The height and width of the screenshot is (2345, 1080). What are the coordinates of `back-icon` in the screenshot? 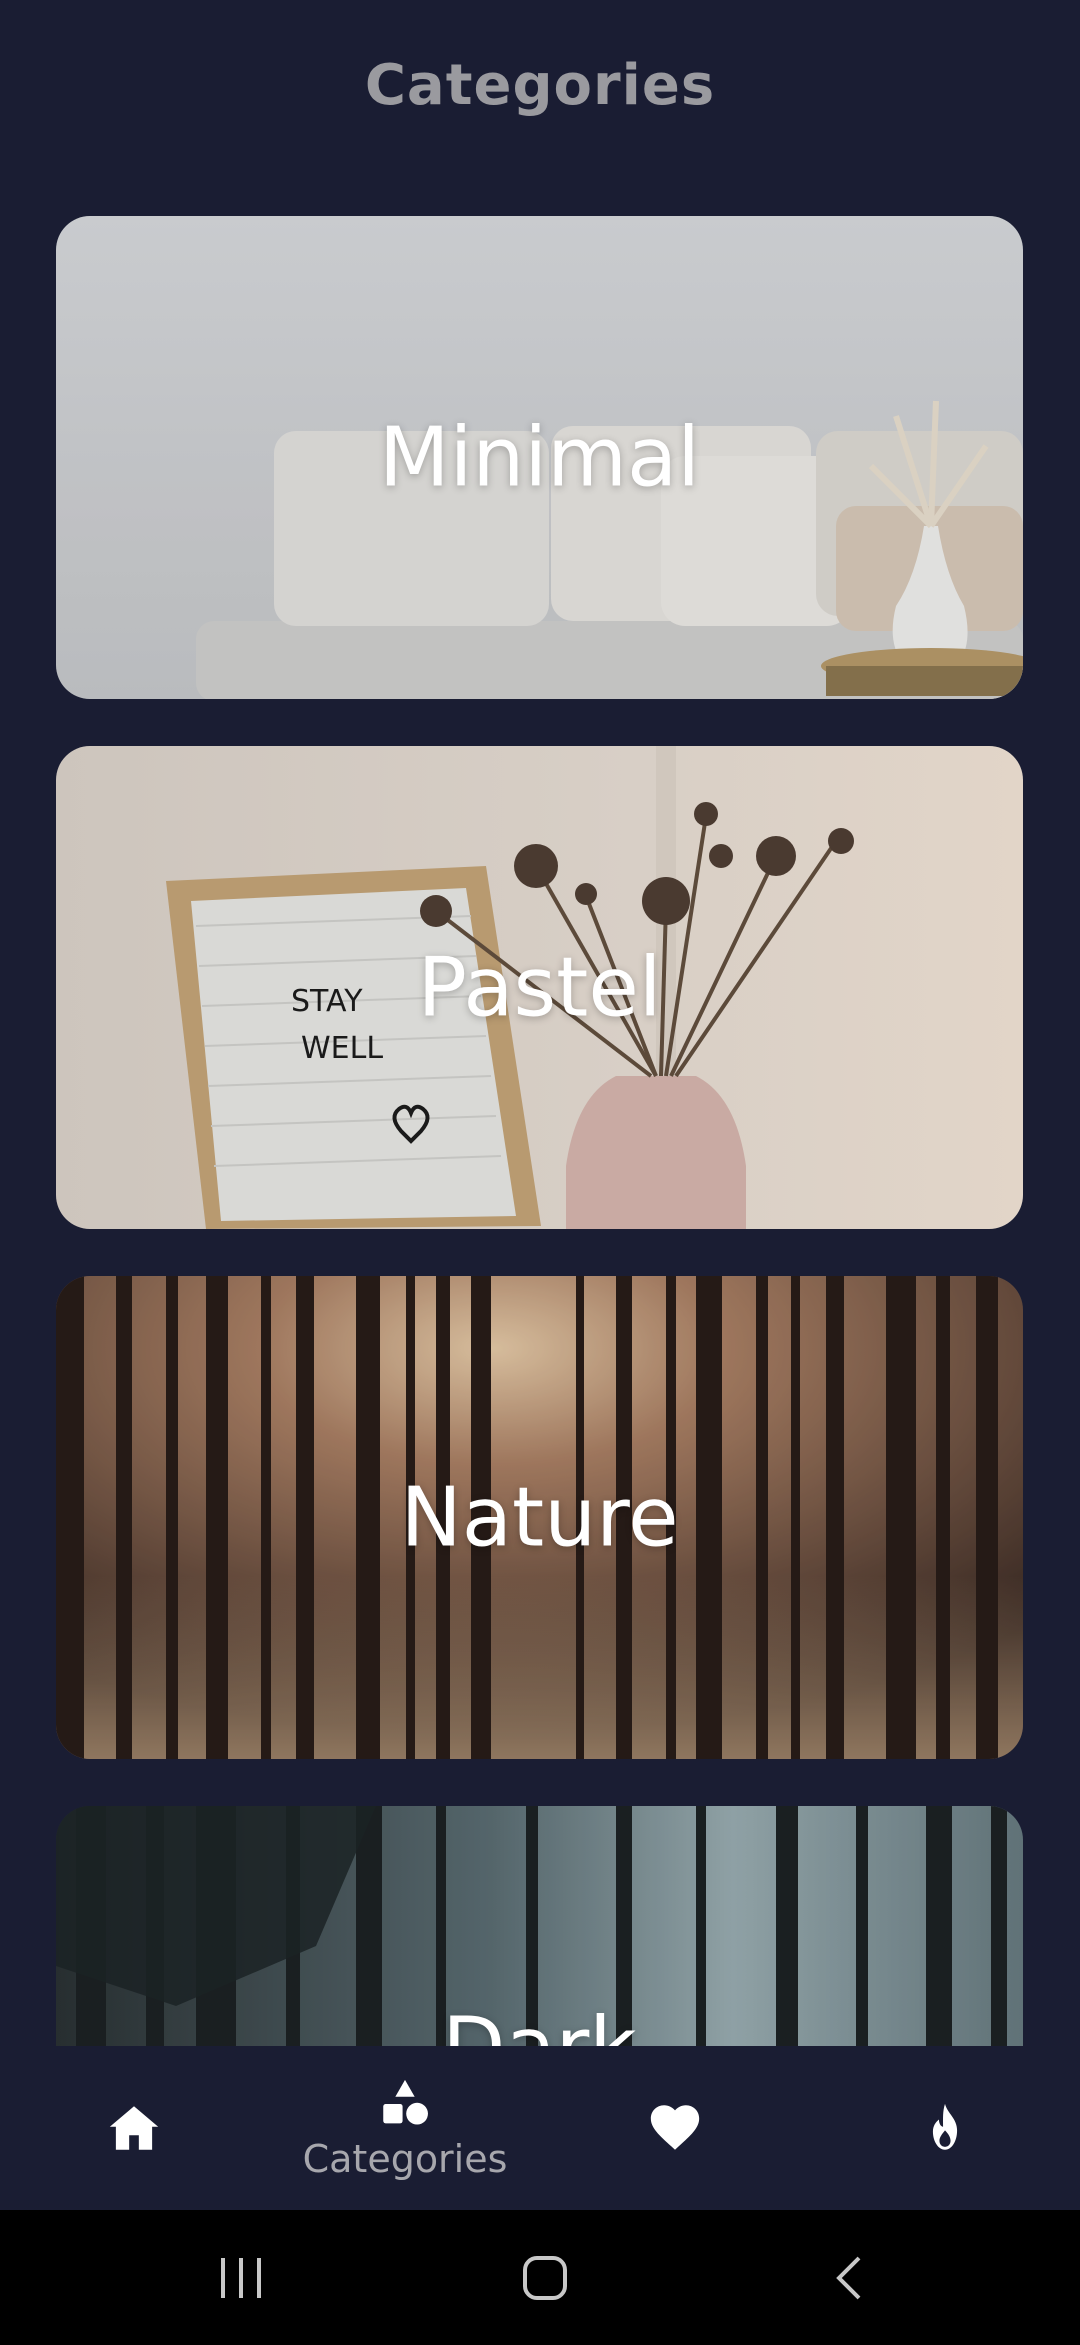 It's located at (848, 2277).